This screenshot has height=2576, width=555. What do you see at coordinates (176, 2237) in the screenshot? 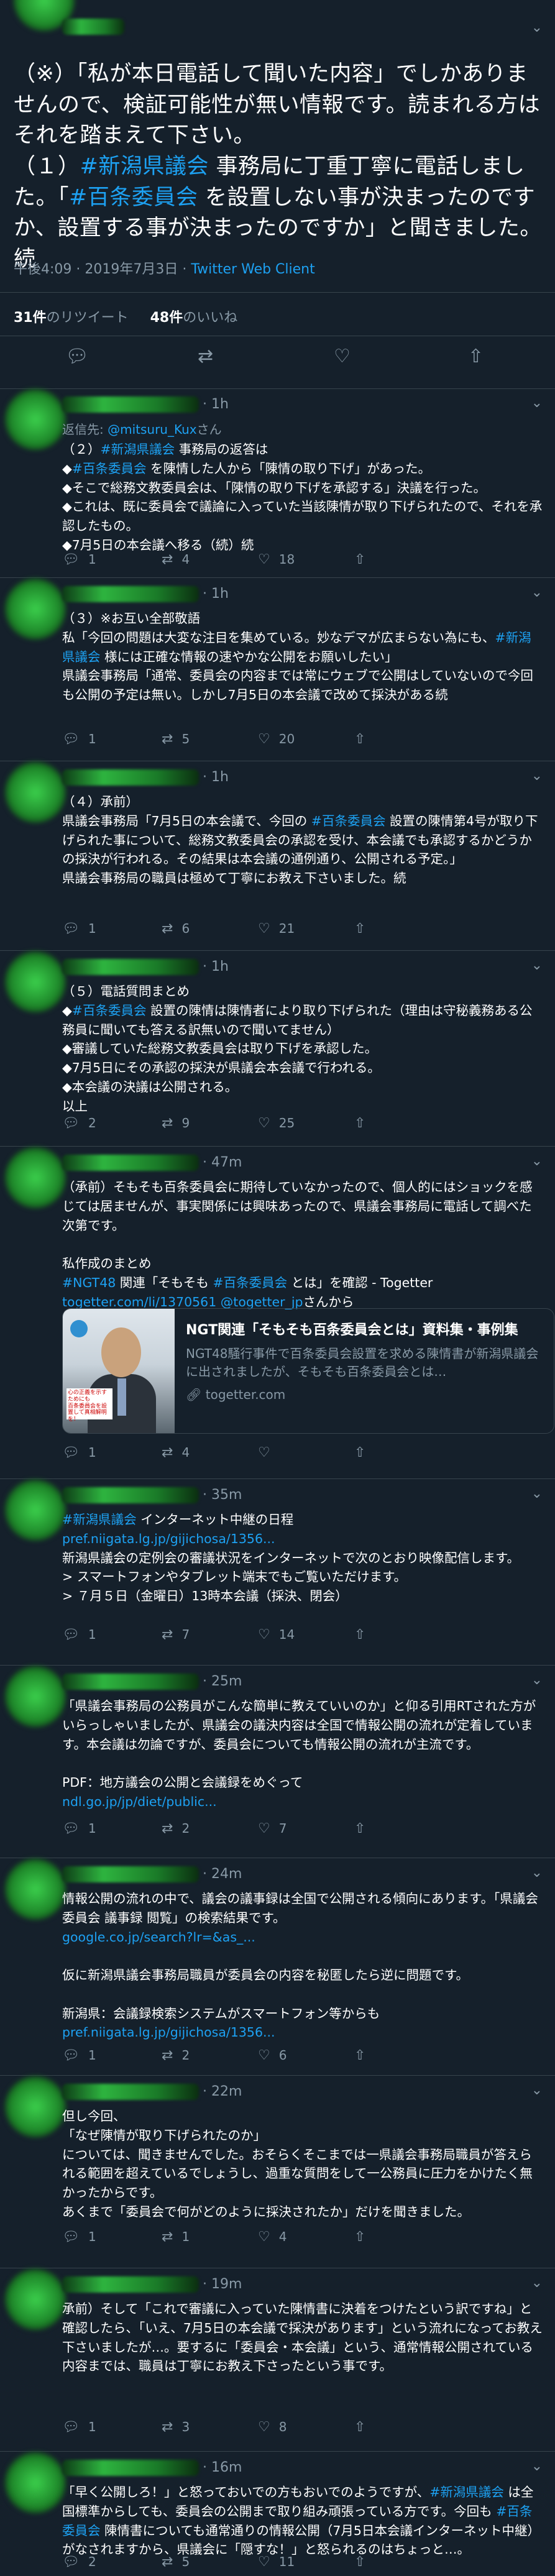
I see `retweet-button: ⇄ 1` at bounding box center [176, 2237].